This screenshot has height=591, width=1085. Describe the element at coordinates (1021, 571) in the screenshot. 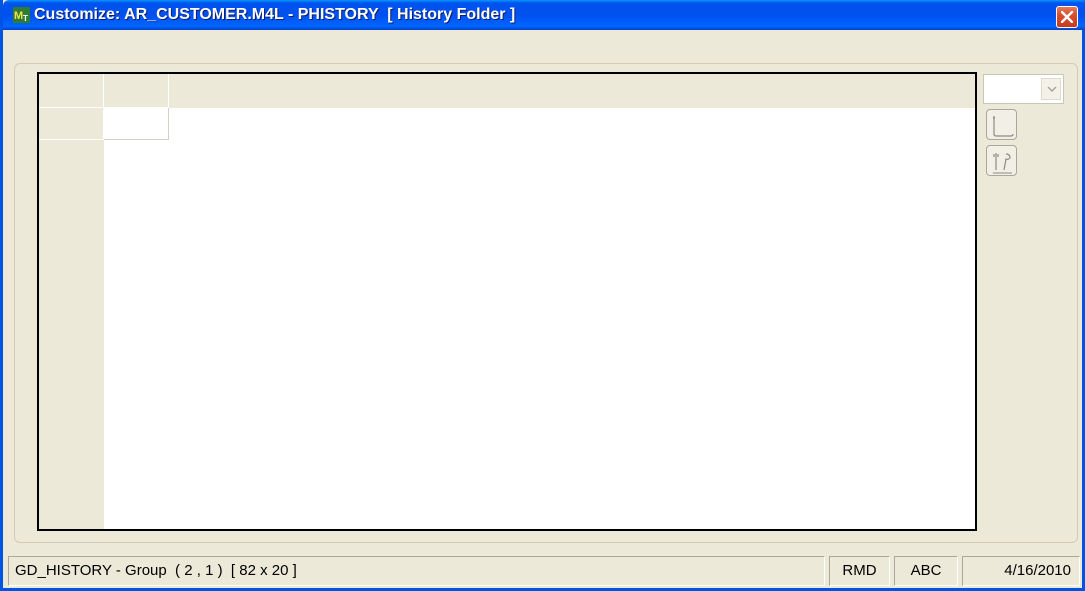

I see `status-date: 4/16/2010` at that location.